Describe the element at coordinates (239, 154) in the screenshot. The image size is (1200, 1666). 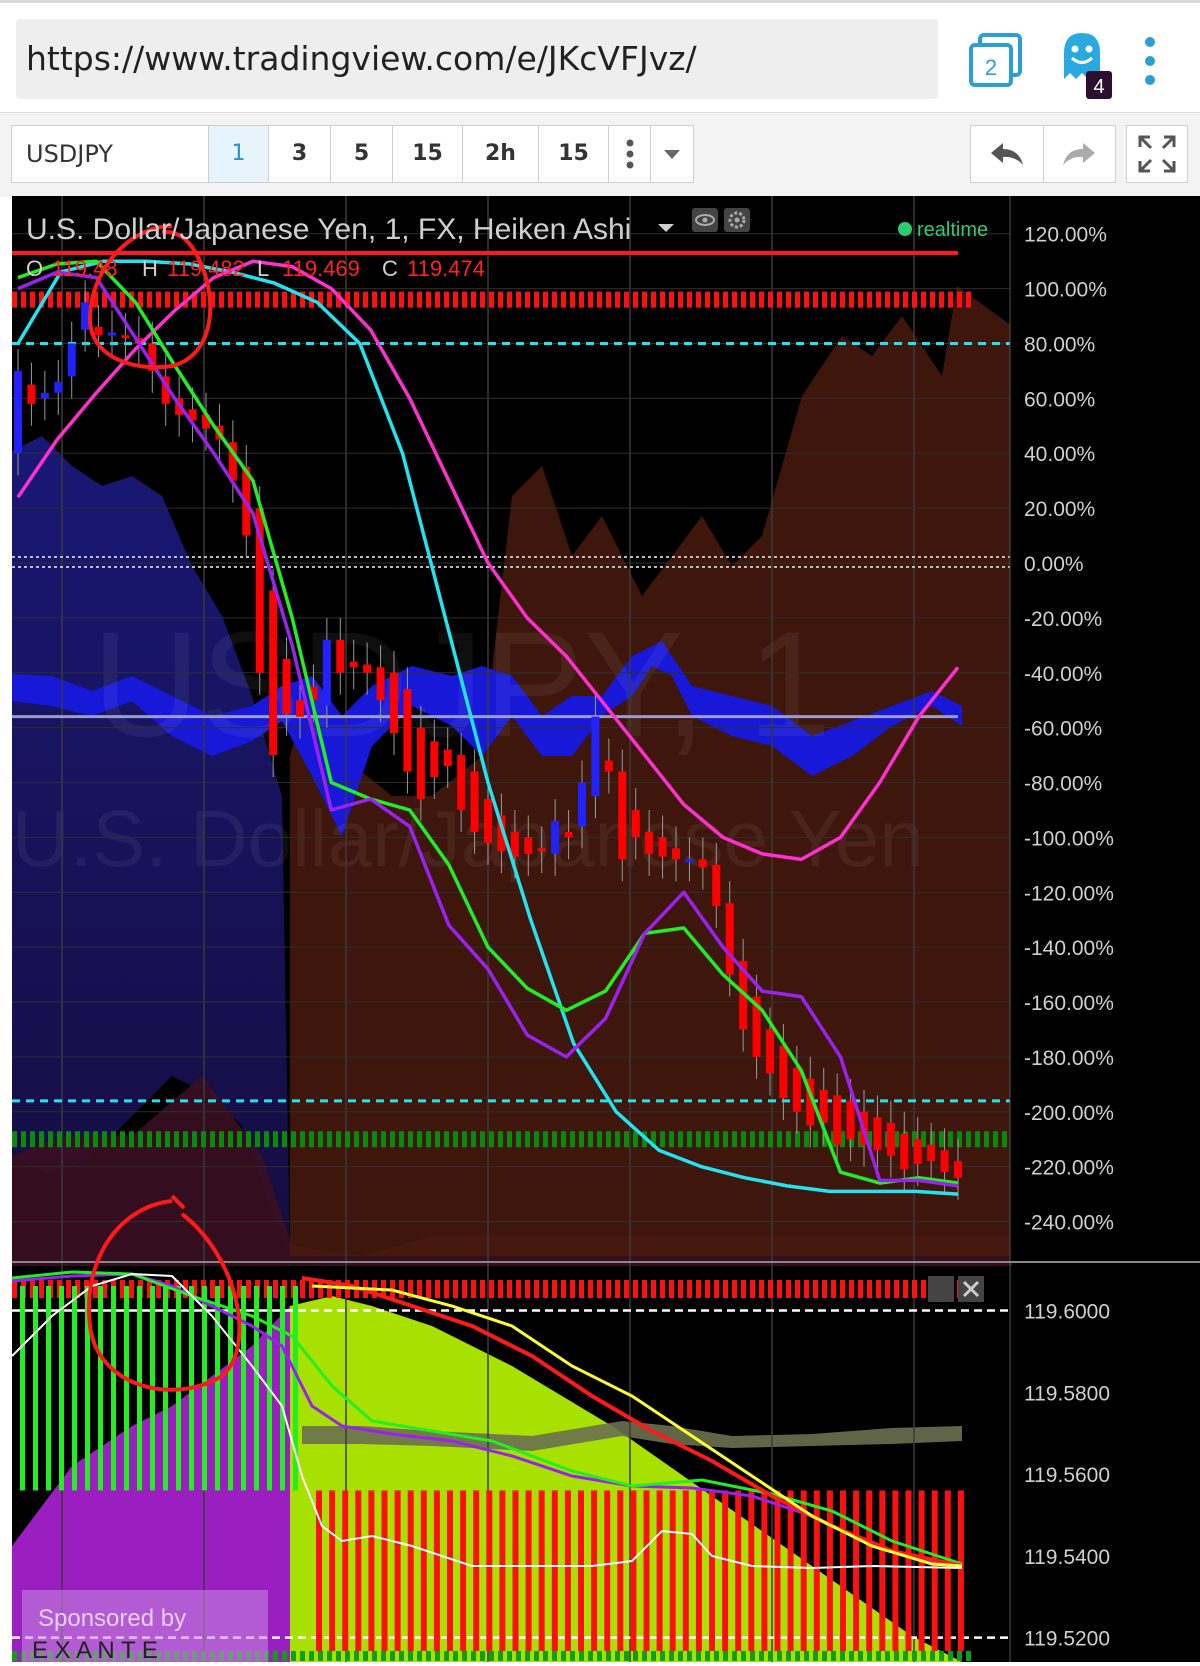
I see `interval-1: 1` at that location.